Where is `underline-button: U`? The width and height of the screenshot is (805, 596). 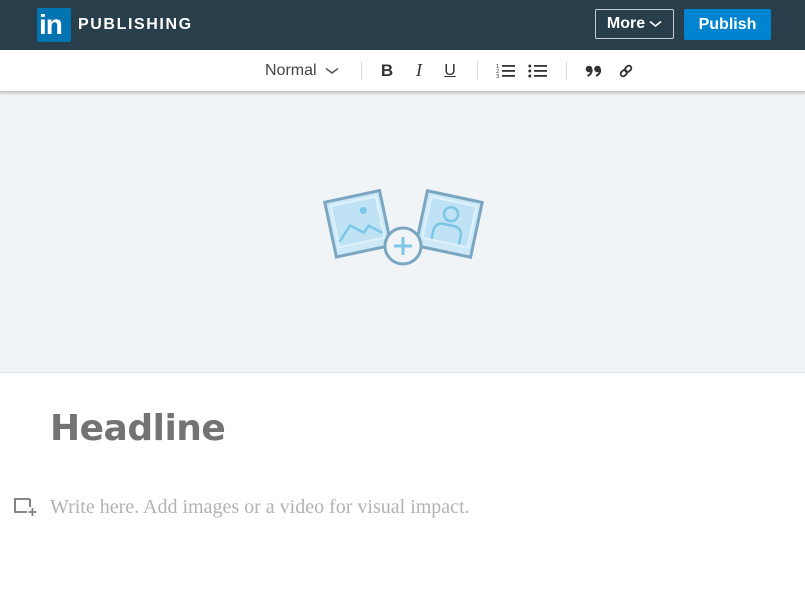 underline-button: U is located at coordinates (450, 70).